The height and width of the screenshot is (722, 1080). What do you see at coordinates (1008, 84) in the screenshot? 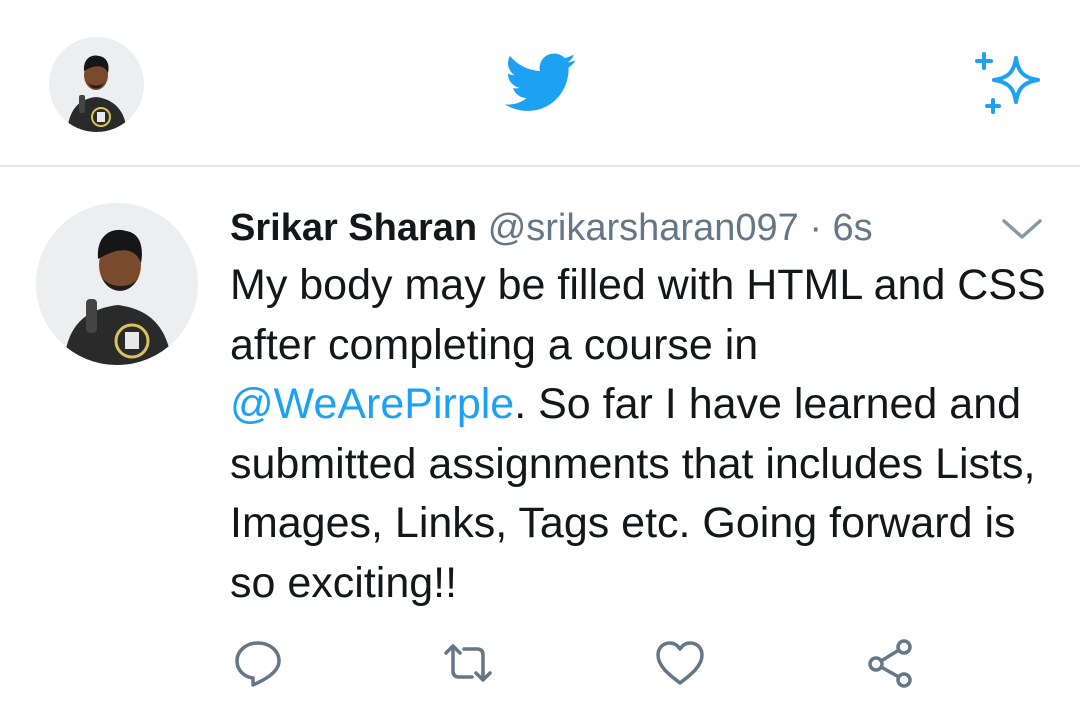
I see `sparkle-icon` at bounding box center [1008, 84].